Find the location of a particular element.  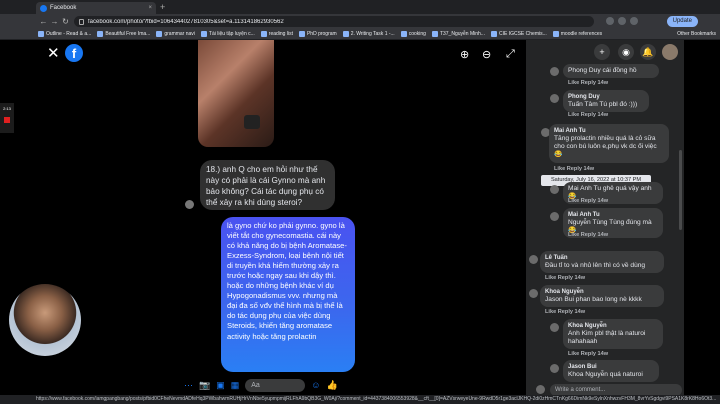

sender-avatar is located at coordinates (189, 204).